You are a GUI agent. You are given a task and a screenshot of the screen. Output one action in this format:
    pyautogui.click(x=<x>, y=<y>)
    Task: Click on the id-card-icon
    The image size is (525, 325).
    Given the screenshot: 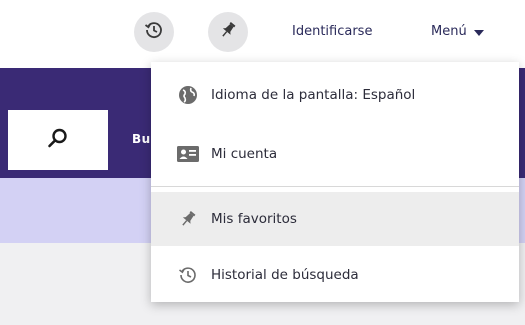 What is the action you would take?
    pyautogui.click(x=188, y=154)
    